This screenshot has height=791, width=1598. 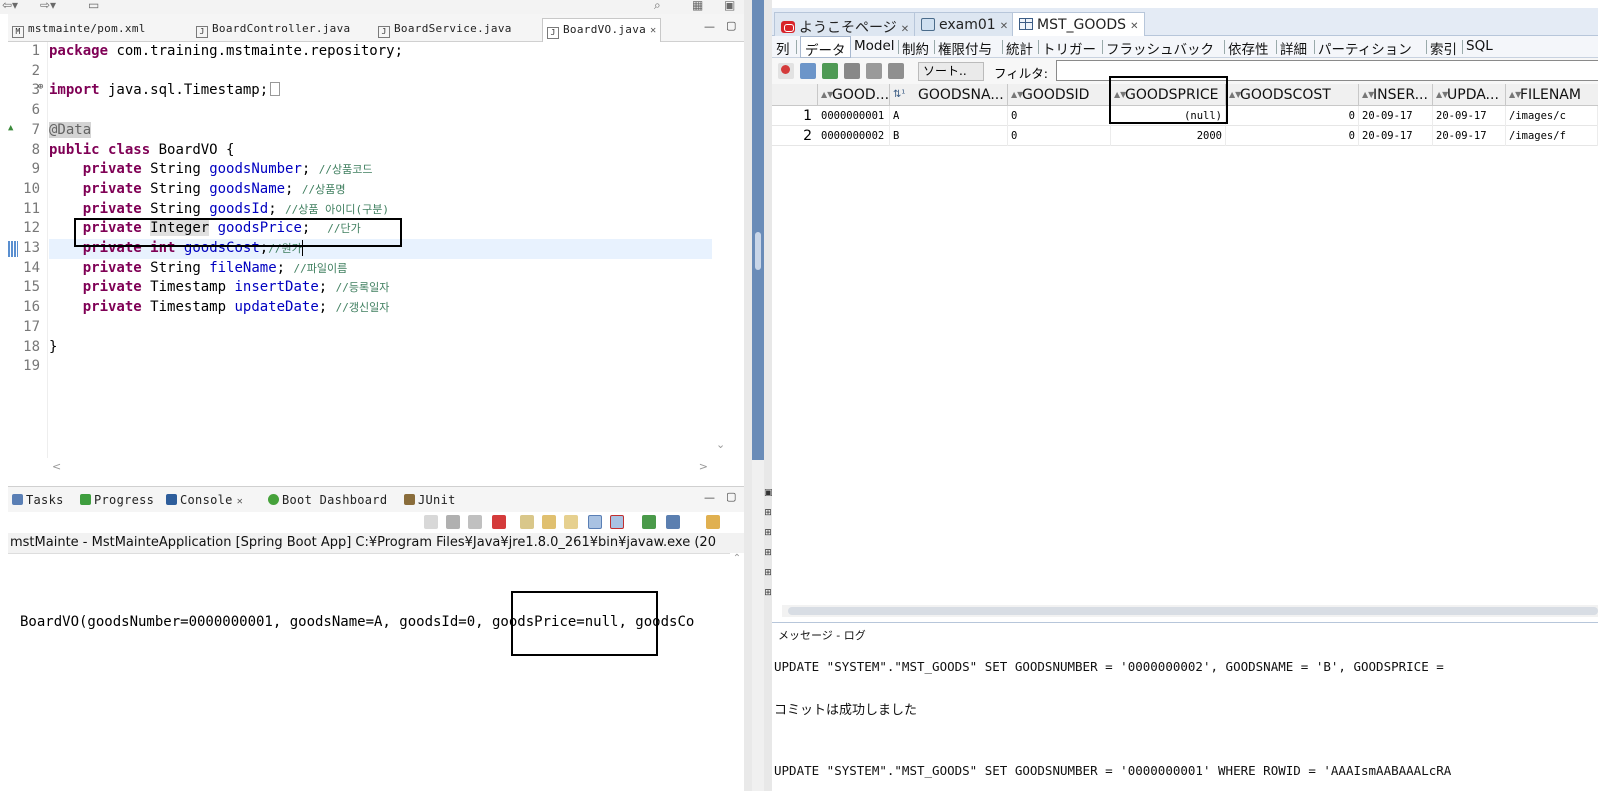 What do you see at coordinates (703, 466) in the screenshot?
I see `chevron-right-icon: >` at bounding box center [703, 466].